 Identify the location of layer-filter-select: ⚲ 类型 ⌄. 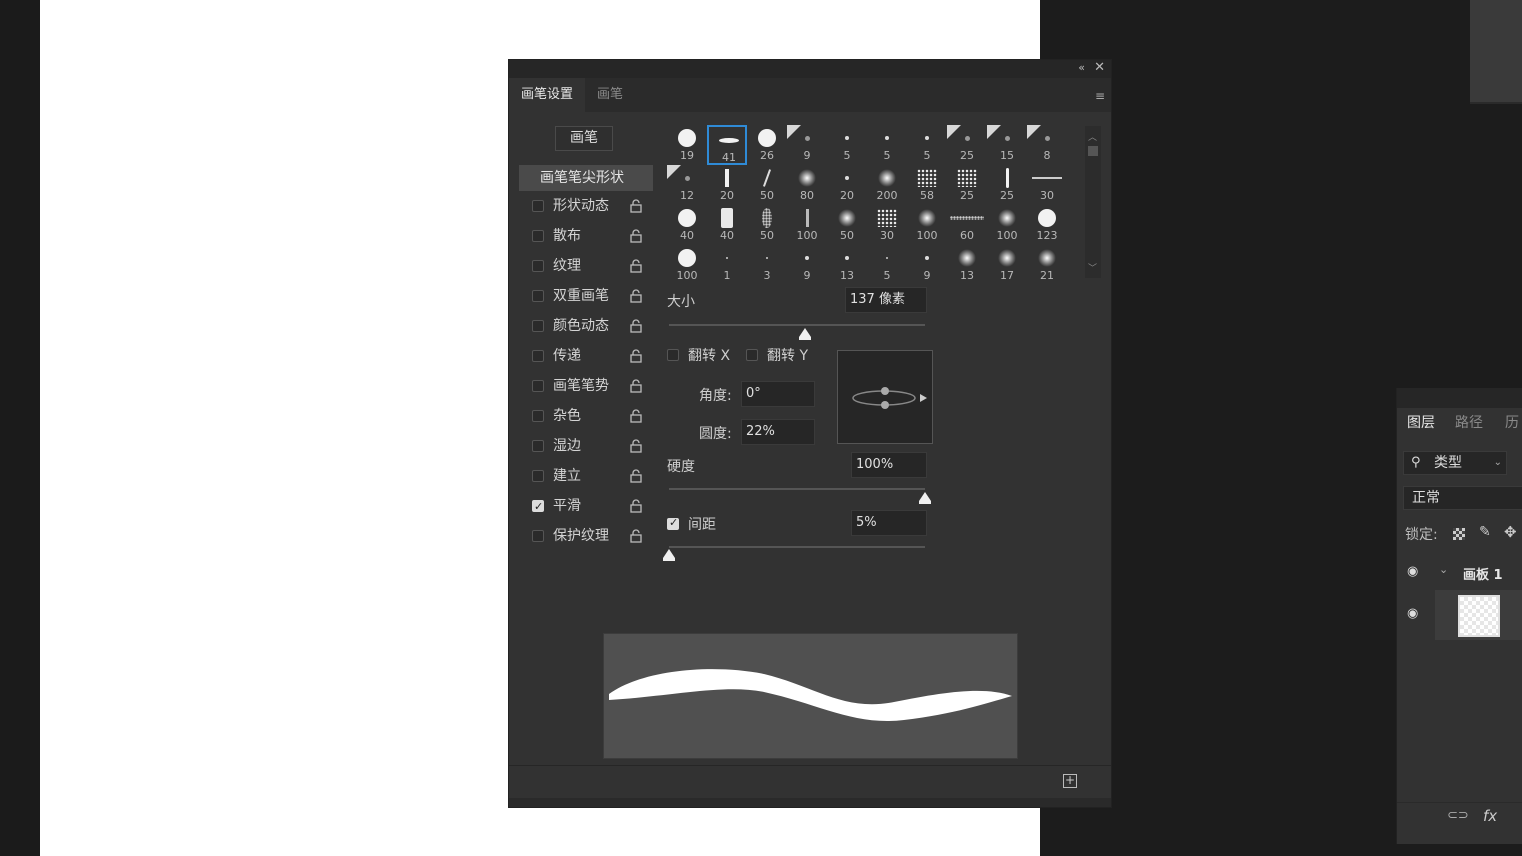
(1455, 463).